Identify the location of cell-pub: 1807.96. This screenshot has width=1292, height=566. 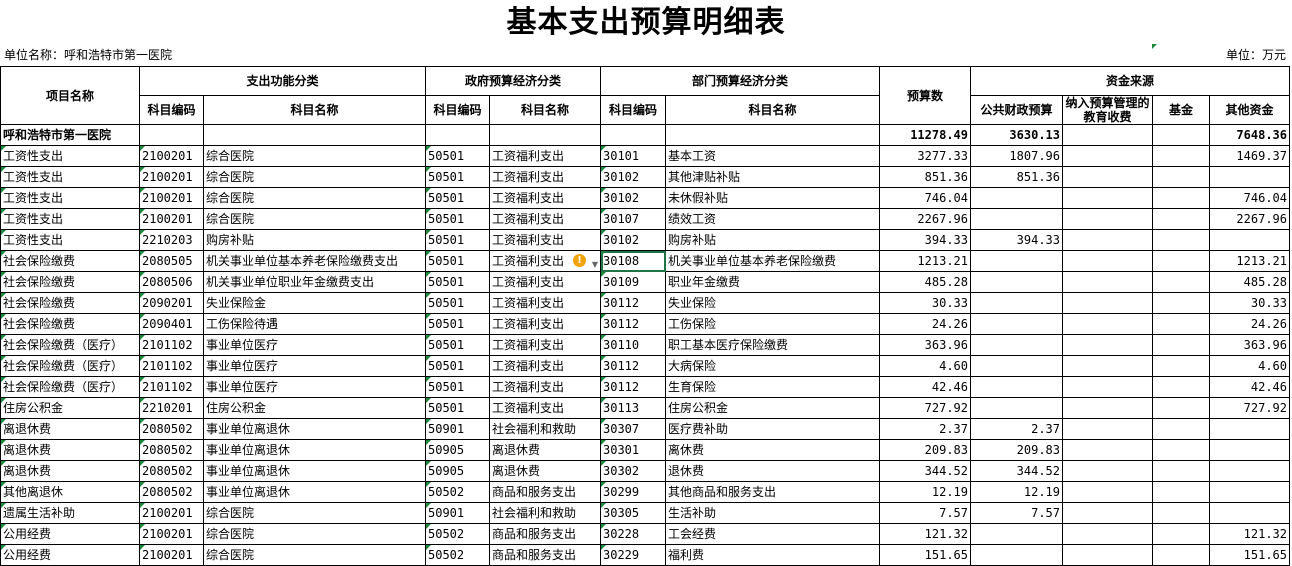
(1016, 156).